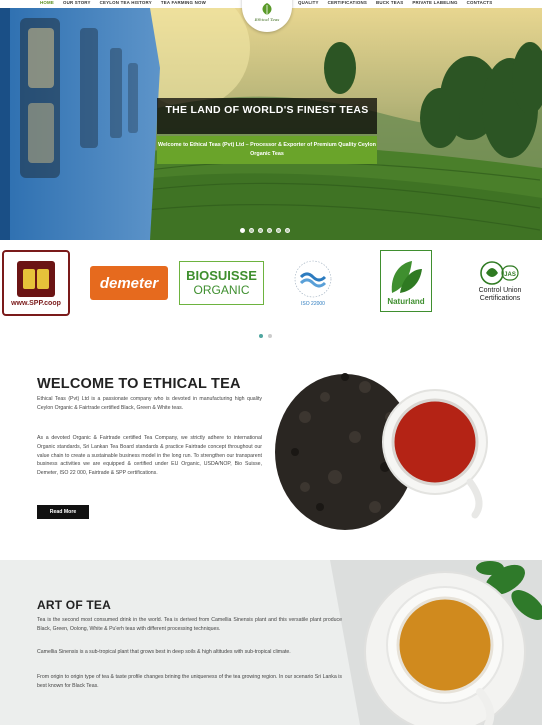 This screenshot has height=725, width=542. I want to click on nav-item-home: HOME, so click(47, 3).